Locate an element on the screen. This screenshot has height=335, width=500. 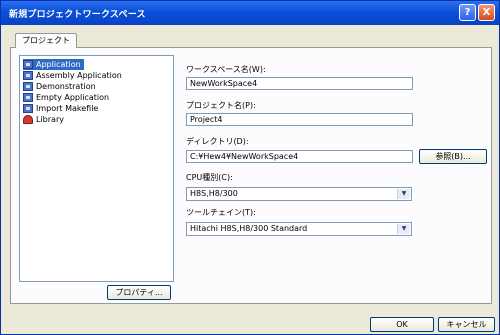
list-item-label: Assembly Application is located at coordinates (79, 75).